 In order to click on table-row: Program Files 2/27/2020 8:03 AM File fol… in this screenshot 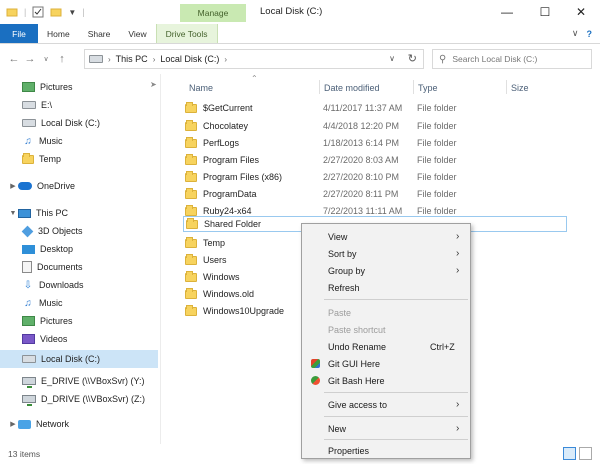, I will do `click(390, 160)`.